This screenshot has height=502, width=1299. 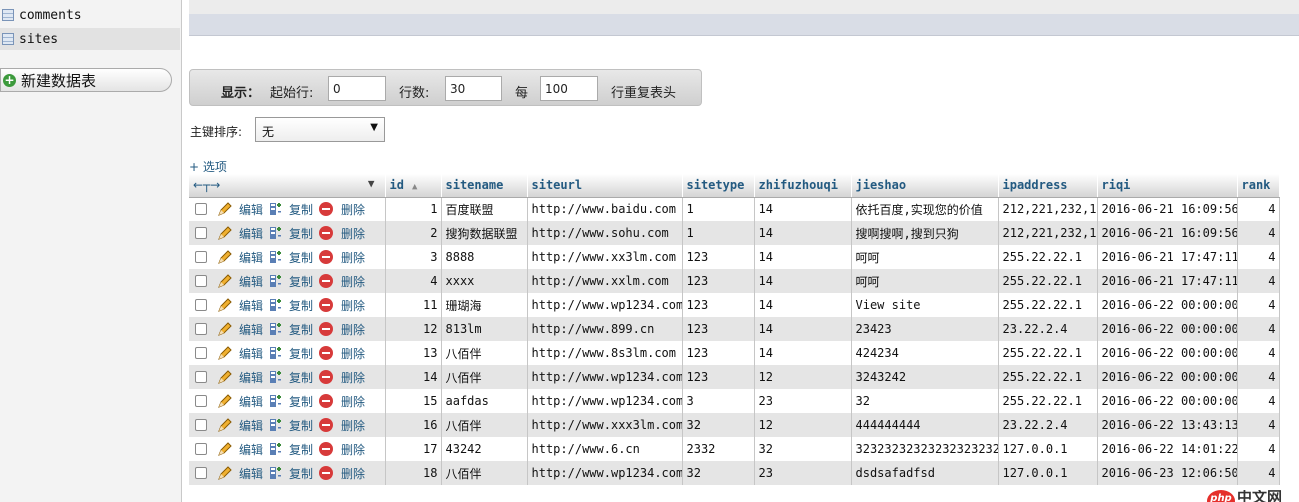 What do you see at coordinates (925, 377) in the screenshot?
I see `cell-jieshao: 3243242` at bounding box center [925, 377].